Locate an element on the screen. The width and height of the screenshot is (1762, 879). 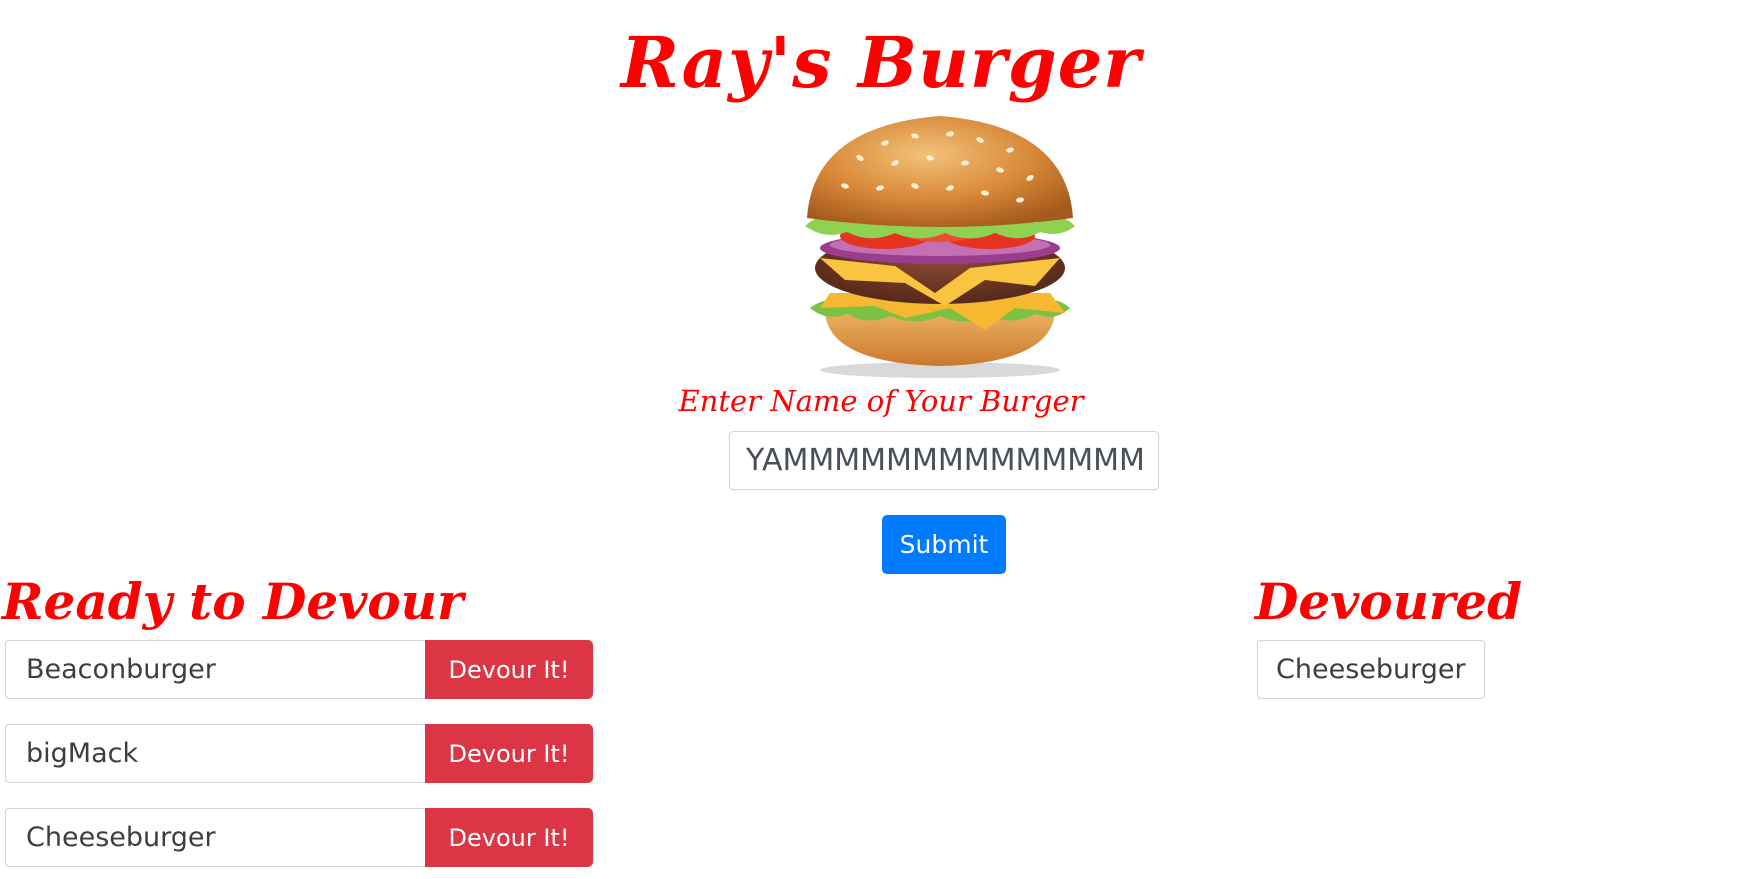
devoured-heading: Devoured is located at coordinates (1389, 601).